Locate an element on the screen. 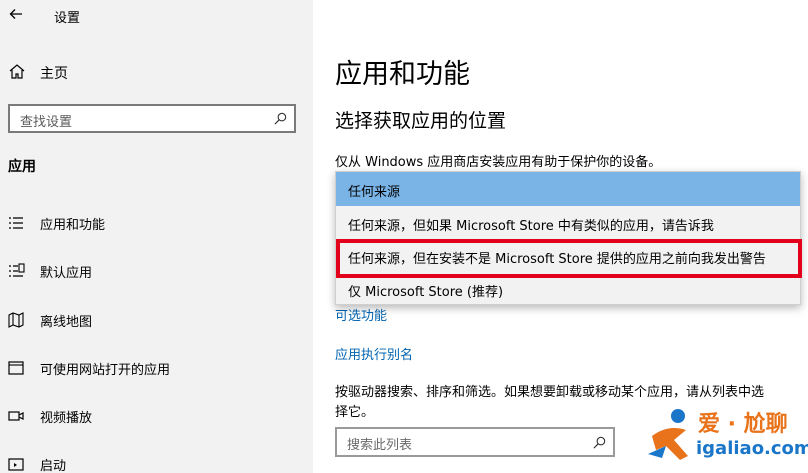  search-placeholder: 查找设置 is located at coordinates (46, 122).